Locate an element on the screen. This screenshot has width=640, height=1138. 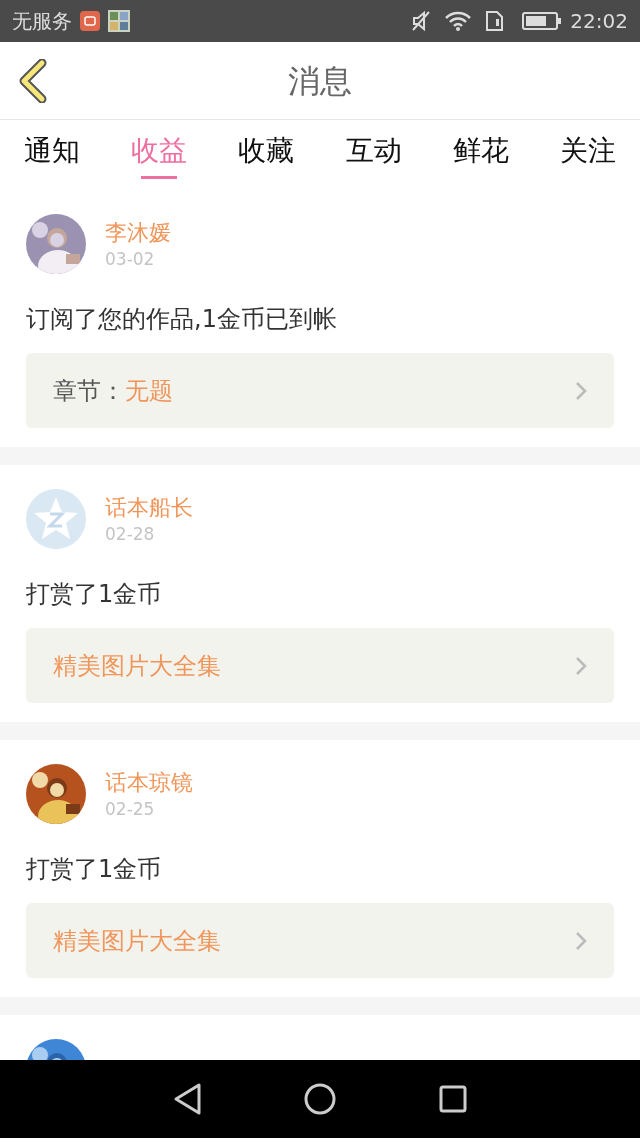
work-title: 无题 is located at coordinates (149, 391).